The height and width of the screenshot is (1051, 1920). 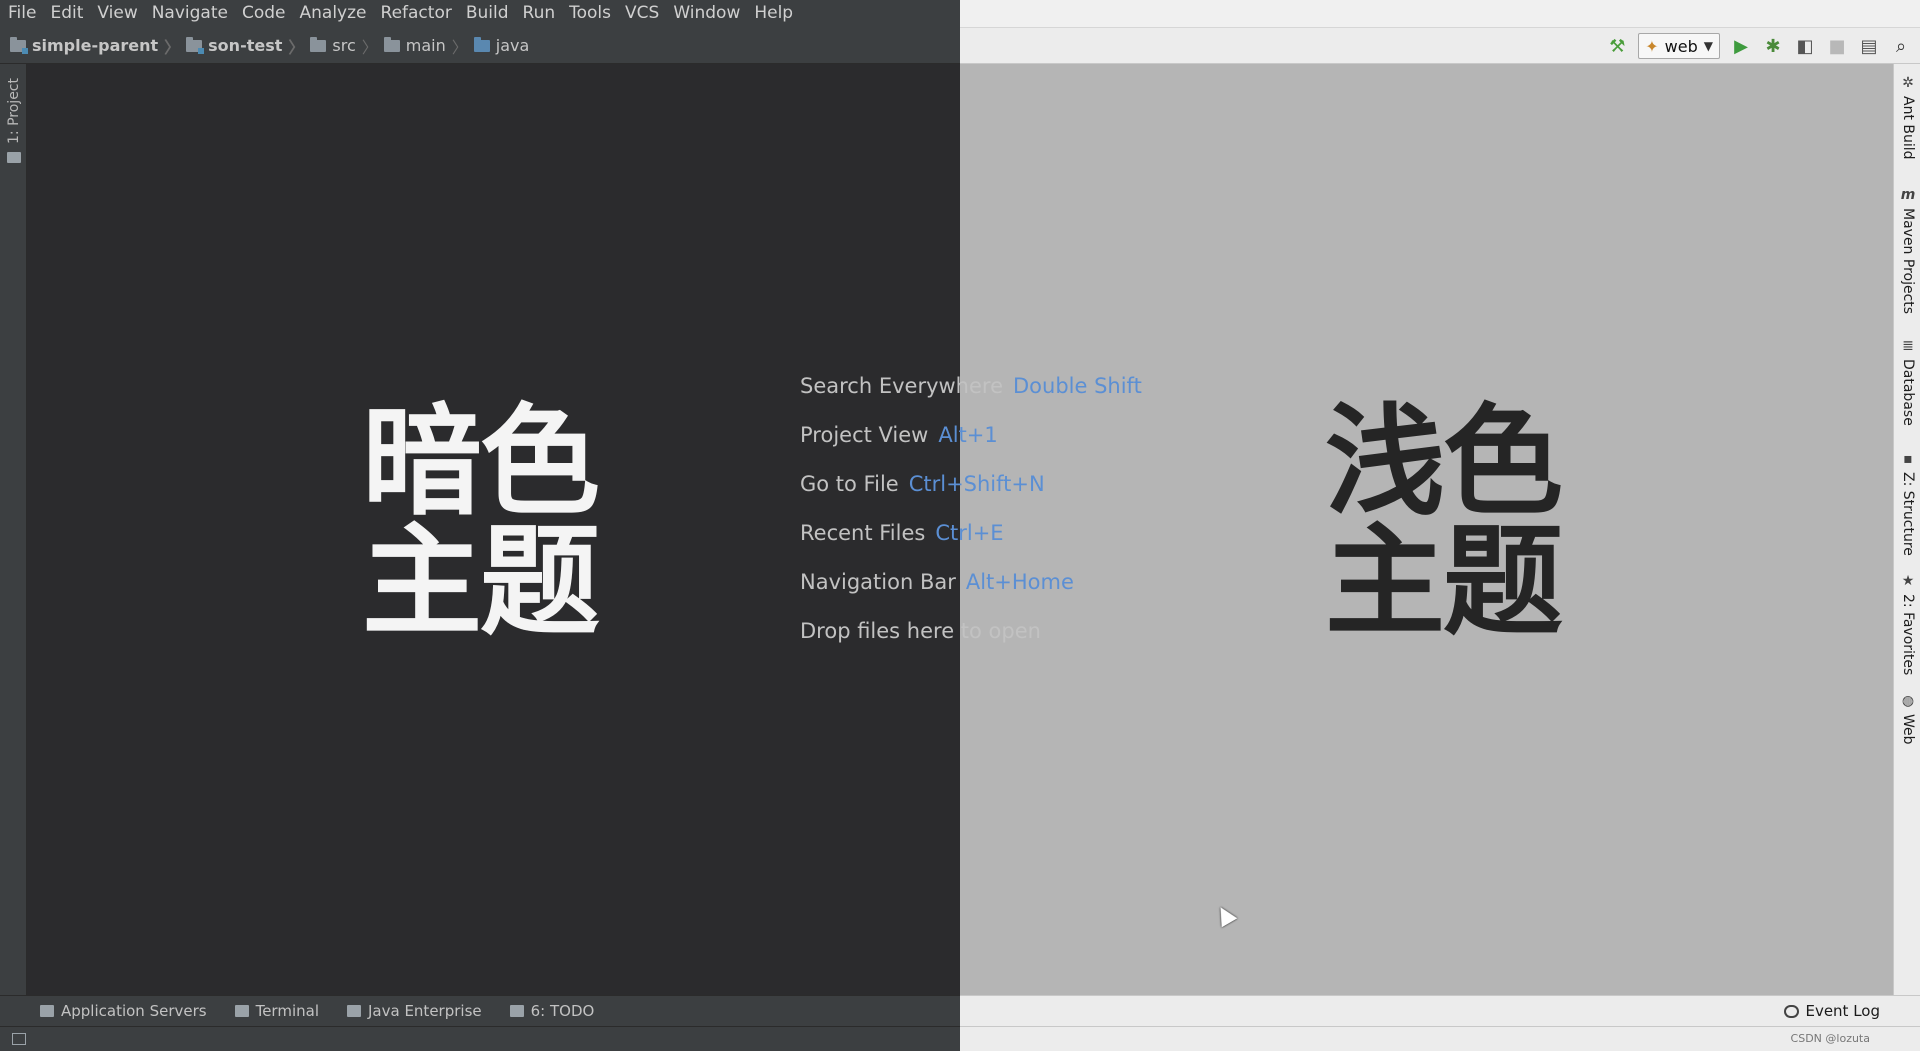 I want to click on tool-tab-ant-build: ✲ Ant Build, so click(x=1908, y=118).